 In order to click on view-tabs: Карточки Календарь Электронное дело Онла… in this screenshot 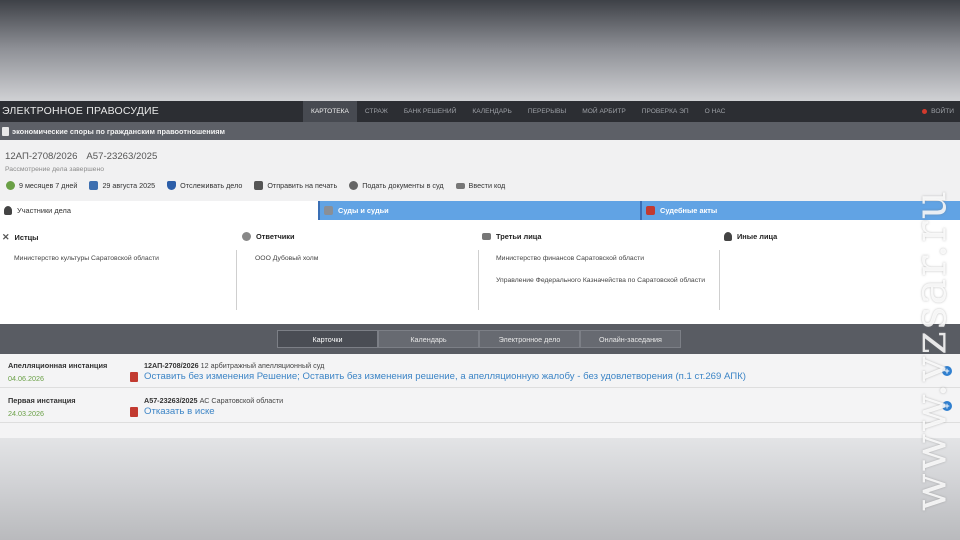, I will do `click(479, 339)`.